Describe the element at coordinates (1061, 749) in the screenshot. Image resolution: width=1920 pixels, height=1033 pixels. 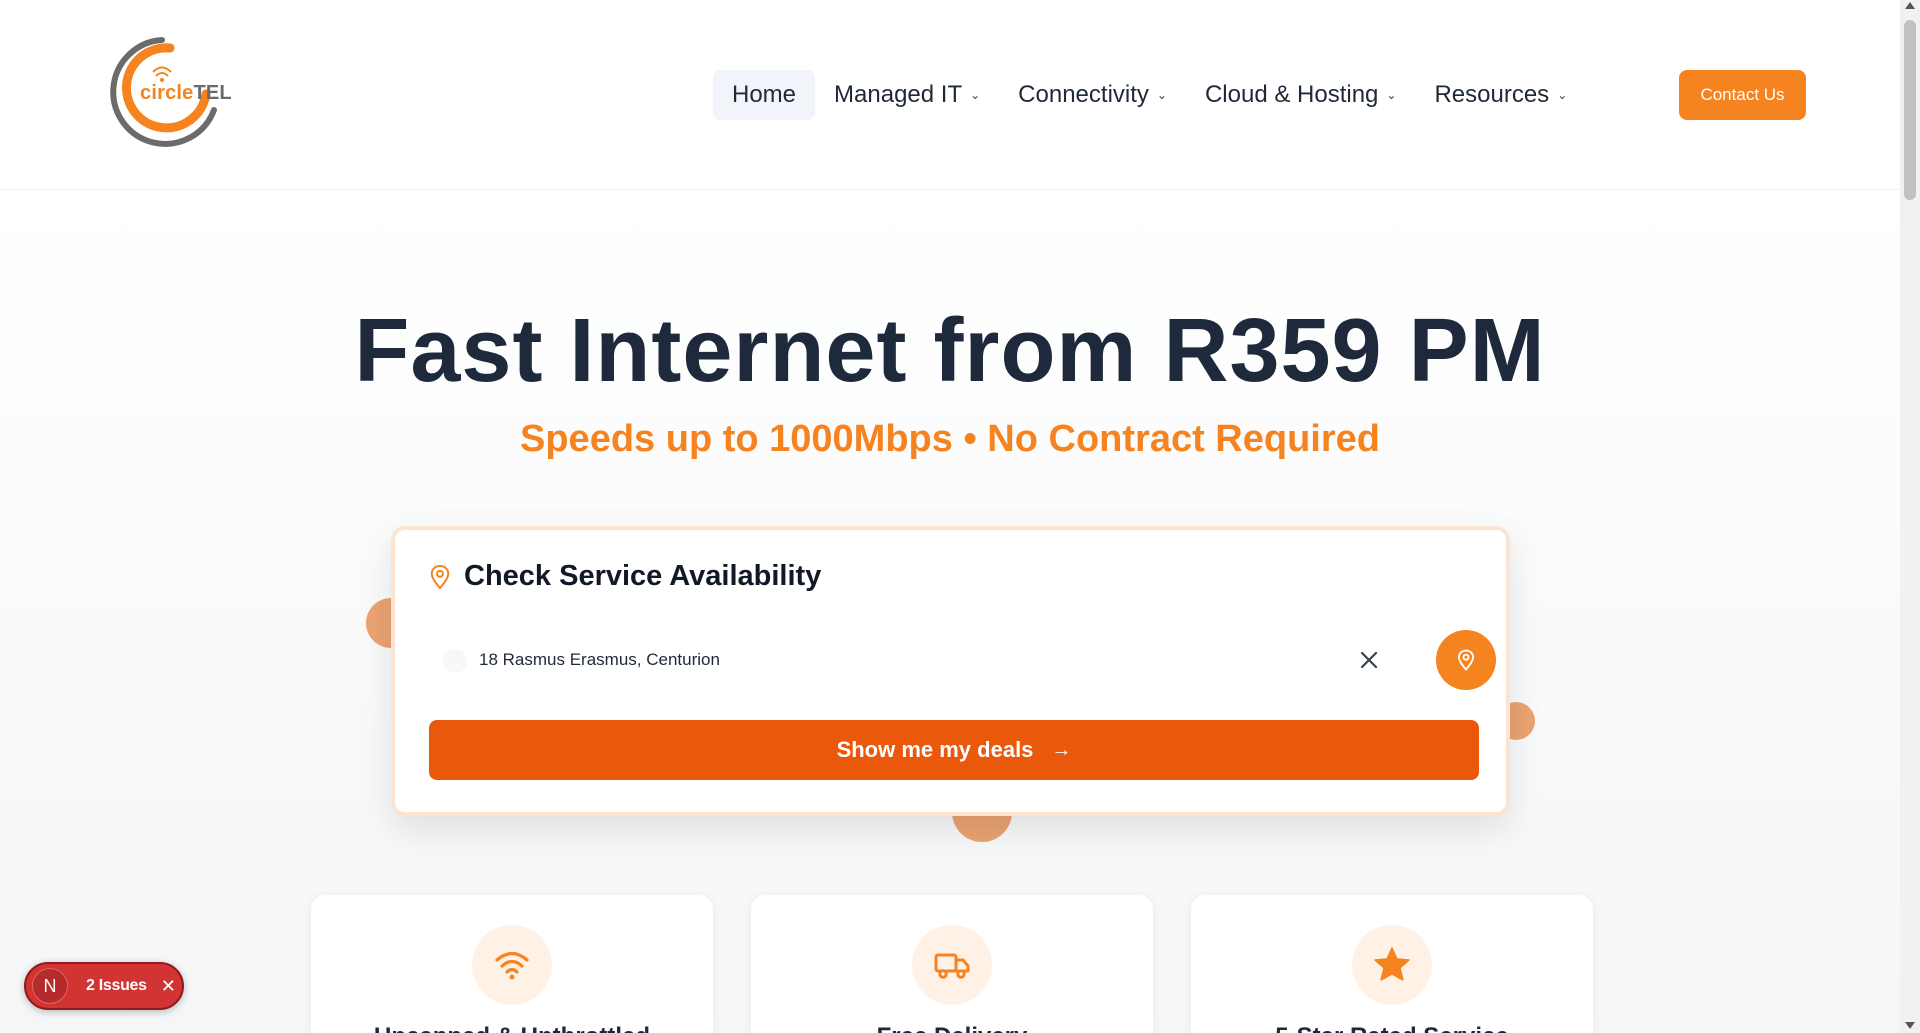
I see `arrow-right-icon: →` at that location.